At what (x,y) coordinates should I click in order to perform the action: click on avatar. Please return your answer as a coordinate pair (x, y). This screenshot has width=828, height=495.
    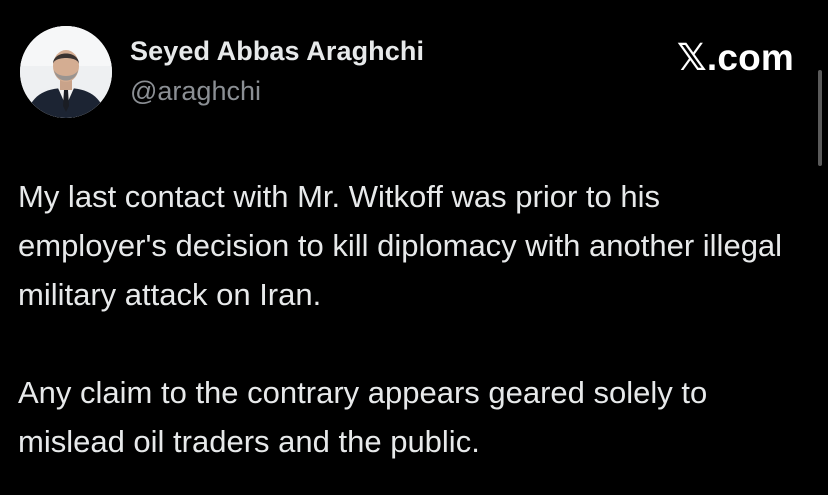
    Looking at the image, I should click on (66, 72).